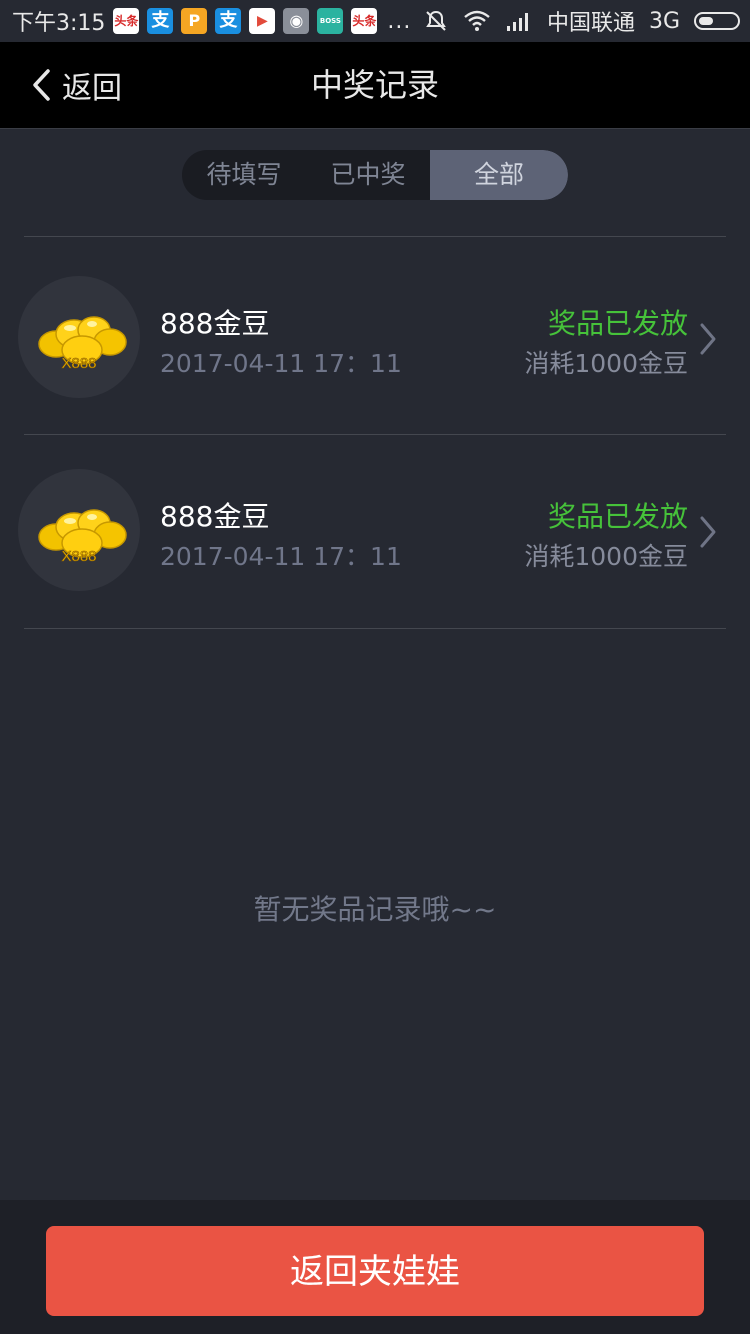 The height and width of the screenshot is (1334, 750). What do you see at coordinates (41, 85) in the screenshot?
I see `chevron-left-icon` at bounding box center [41, 85].